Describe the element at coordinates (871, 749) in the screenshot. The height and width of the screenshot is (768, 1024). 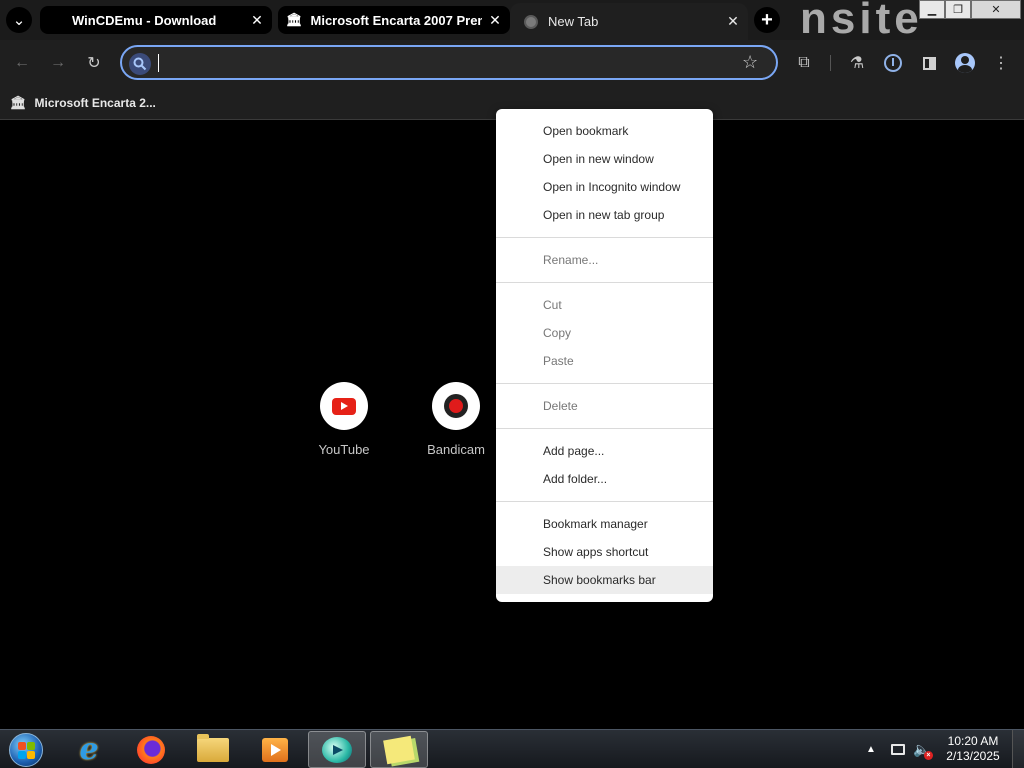
I see `show-hidden-icons-button: ▲` at that location.